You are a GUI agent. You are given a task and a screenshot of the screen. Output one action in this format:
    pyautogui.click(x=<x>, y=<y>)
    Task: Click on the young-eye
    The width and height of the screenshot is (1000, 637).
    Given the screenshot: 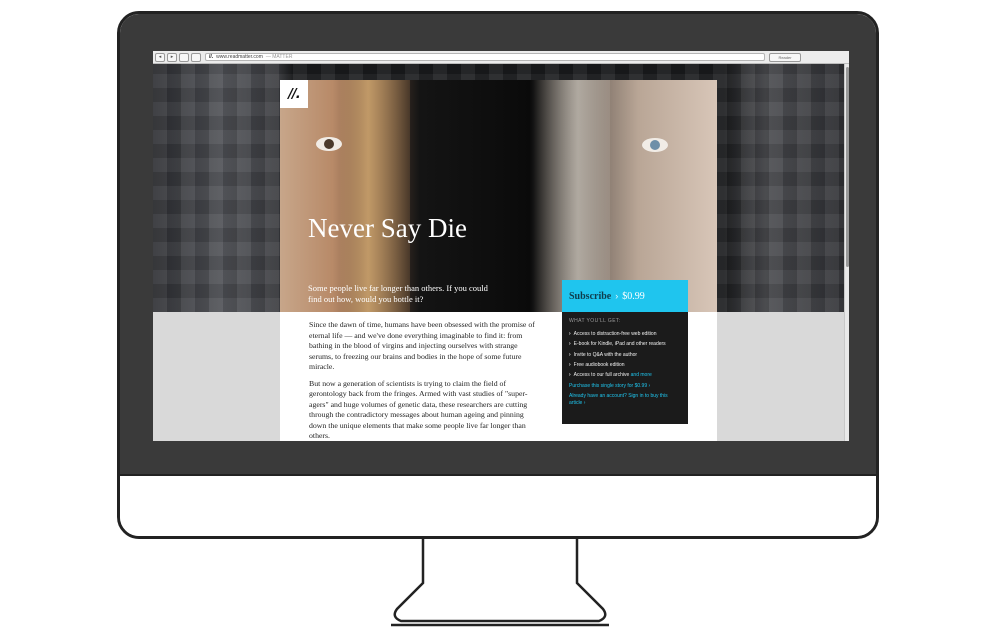 What is the action you would take?
    pyautogui.click(x=329, y=144)
    